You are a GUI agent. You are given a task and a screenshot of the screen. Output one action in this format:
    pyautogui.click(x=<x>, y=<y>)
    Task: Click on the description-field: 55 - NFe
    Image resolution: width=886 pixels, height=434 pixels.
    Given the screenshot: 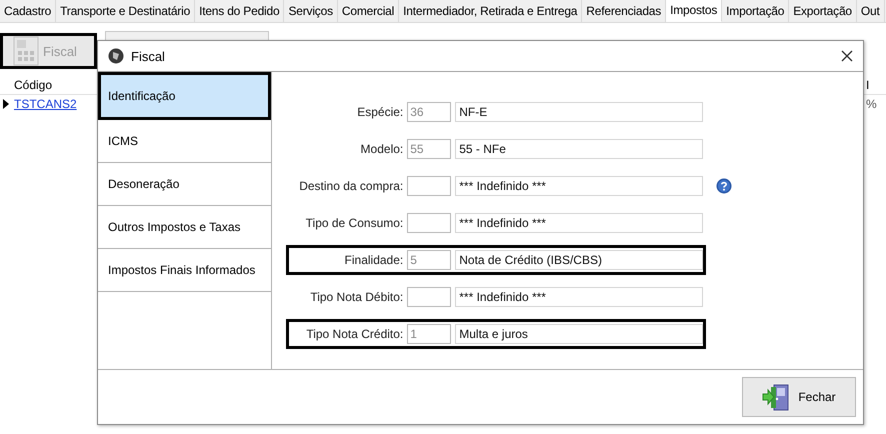 What is the action you would take?
    pyautogui.click(x=579, y=149)
    